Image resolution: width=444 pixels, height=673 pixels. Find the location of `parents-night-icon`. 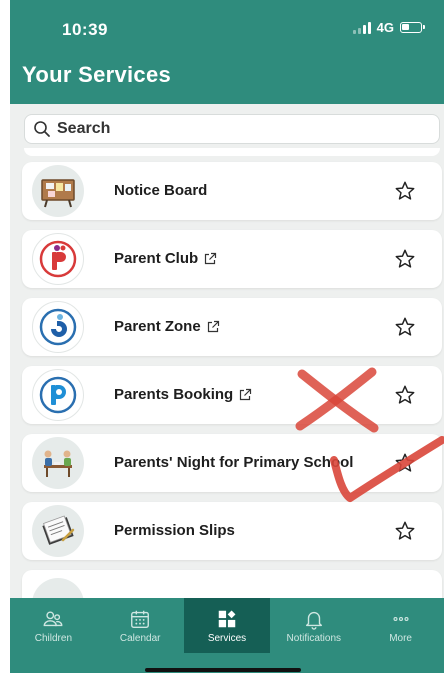

parents-night-icon is located at coordinates (58, 463).